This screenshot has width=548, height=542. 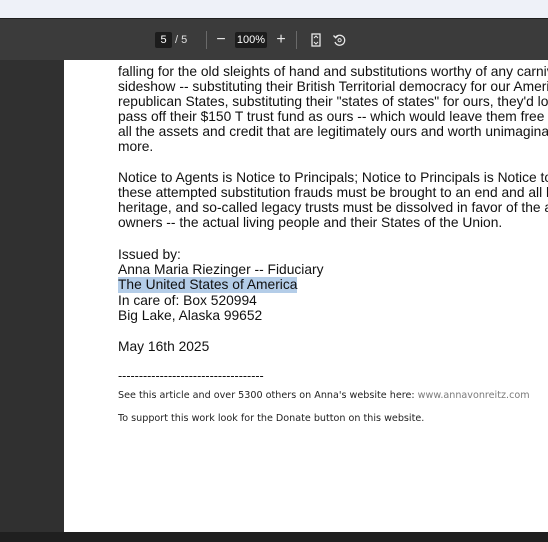 What do you see at coordinates (149, 254) in the screenshot?
I see `issued-by-label: Issued by:` at bounding box center [149, 254].